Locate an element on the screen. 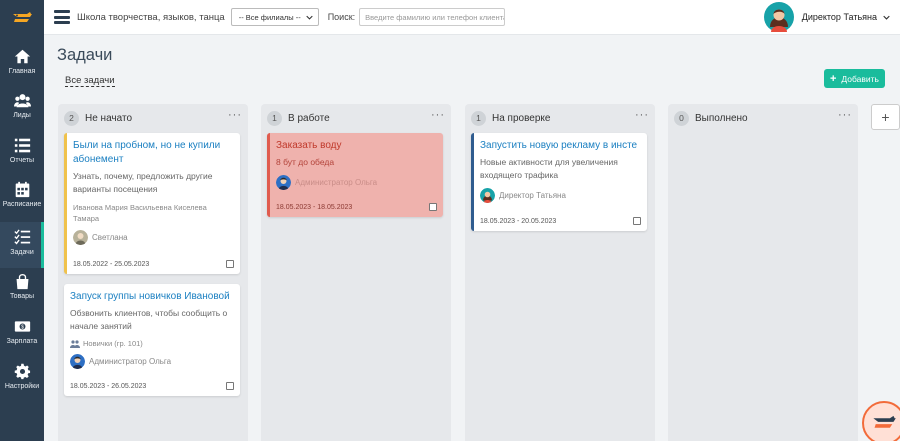 The height and width of the screenshot is (441, 900). sidebar-item-label: Настройки is located at coordinates (22, 386).